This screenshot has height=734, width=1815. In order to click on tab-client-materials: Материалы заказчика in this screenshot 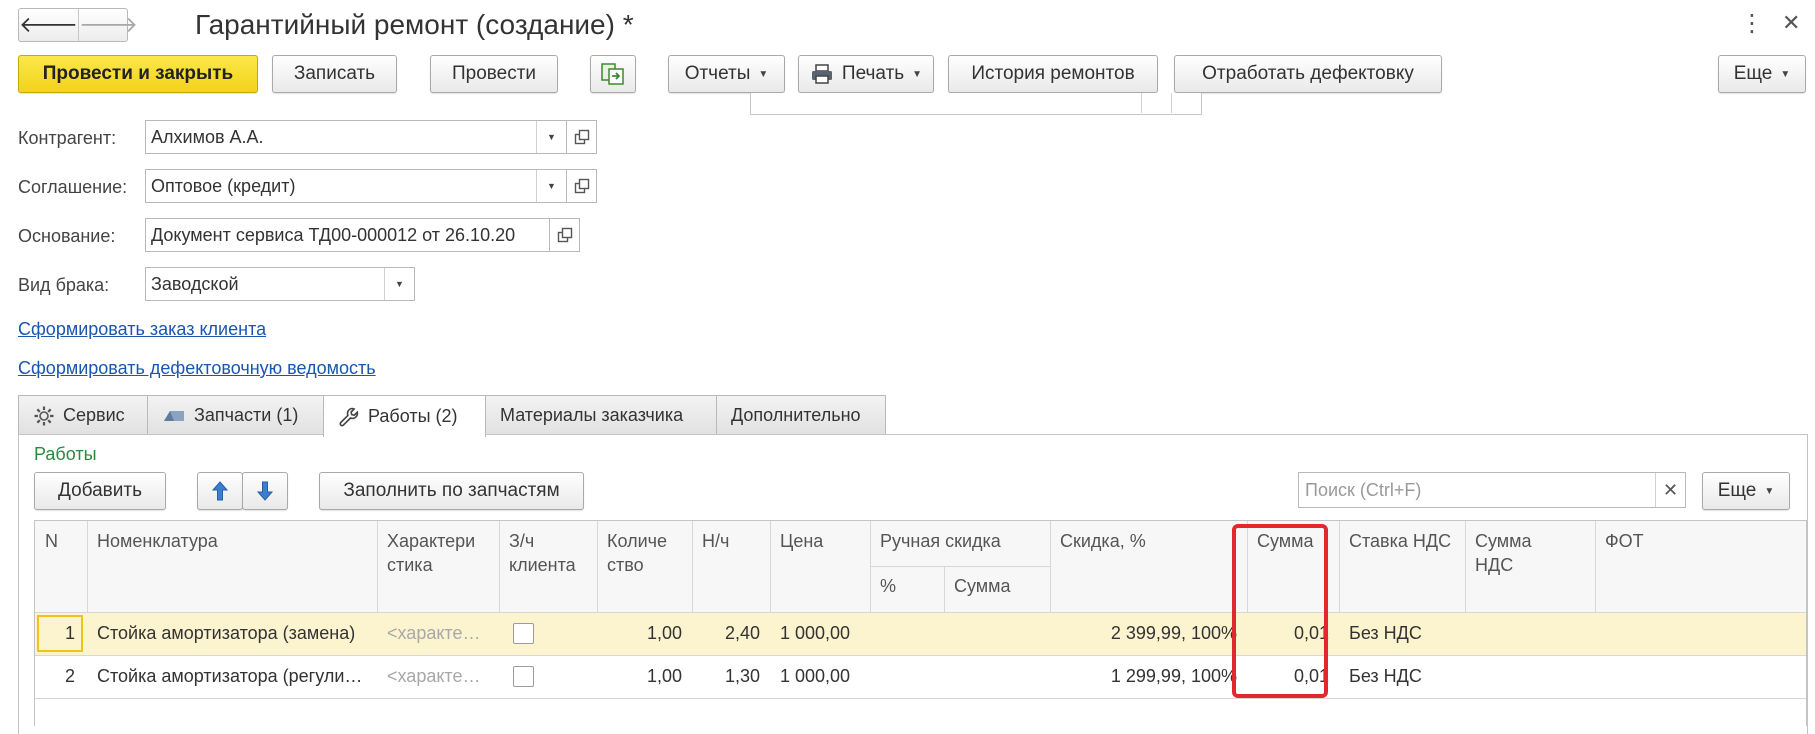, I will do `click(601, 415)`.